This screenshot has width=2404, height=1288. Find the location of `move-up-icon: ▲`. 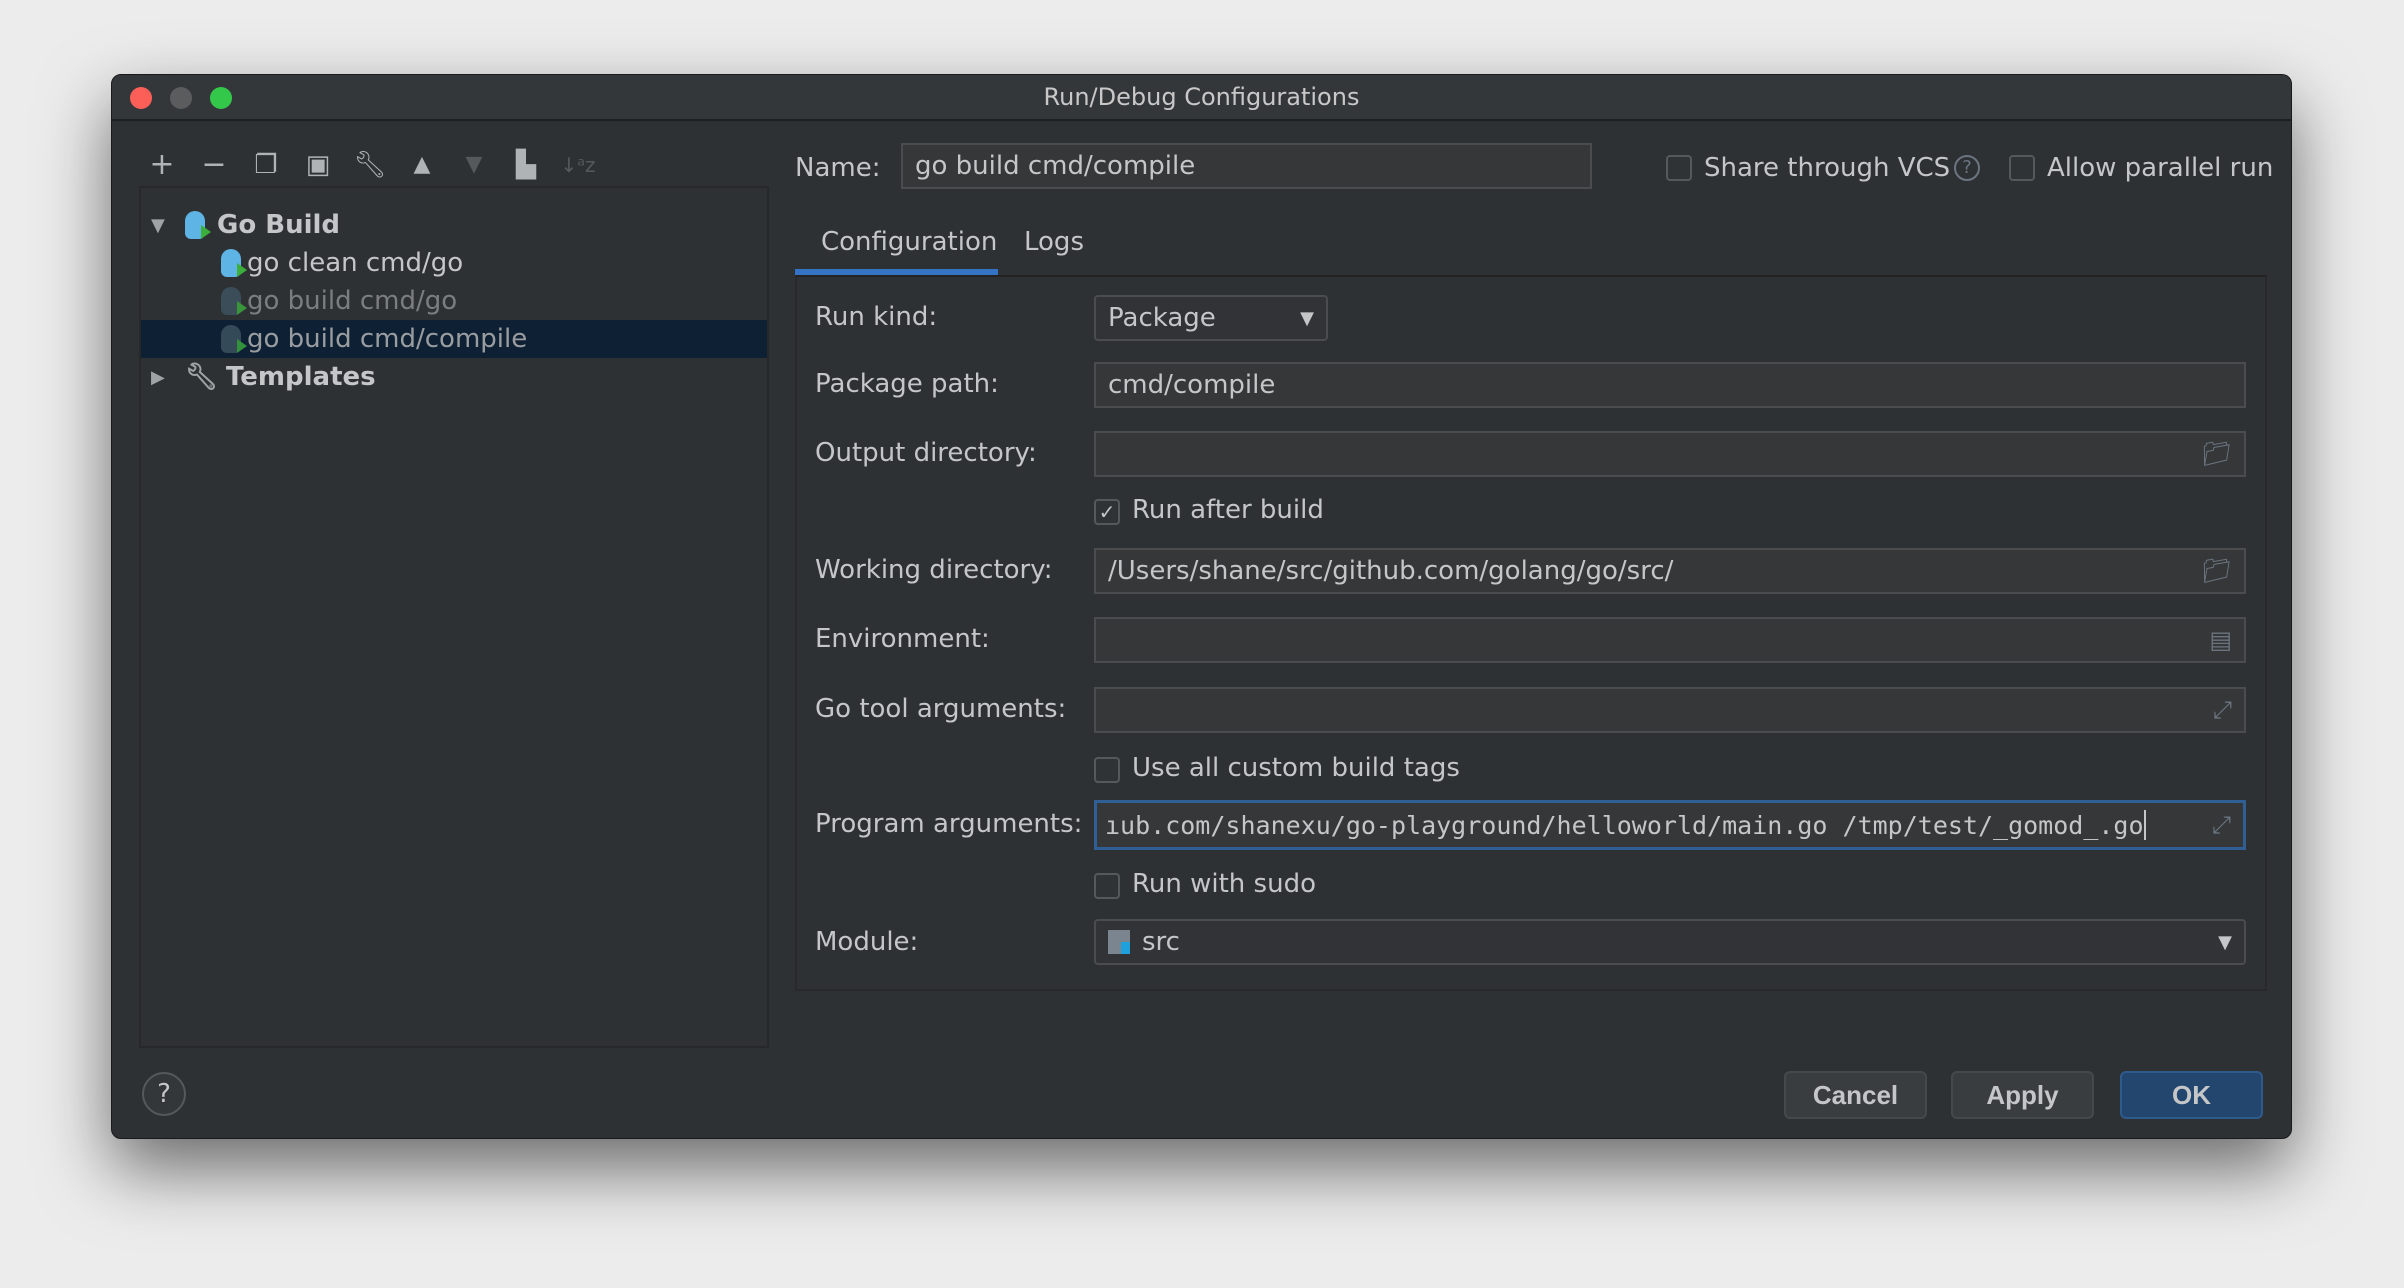

move-up-icon: ▲ is located at coordinates (422, 165).